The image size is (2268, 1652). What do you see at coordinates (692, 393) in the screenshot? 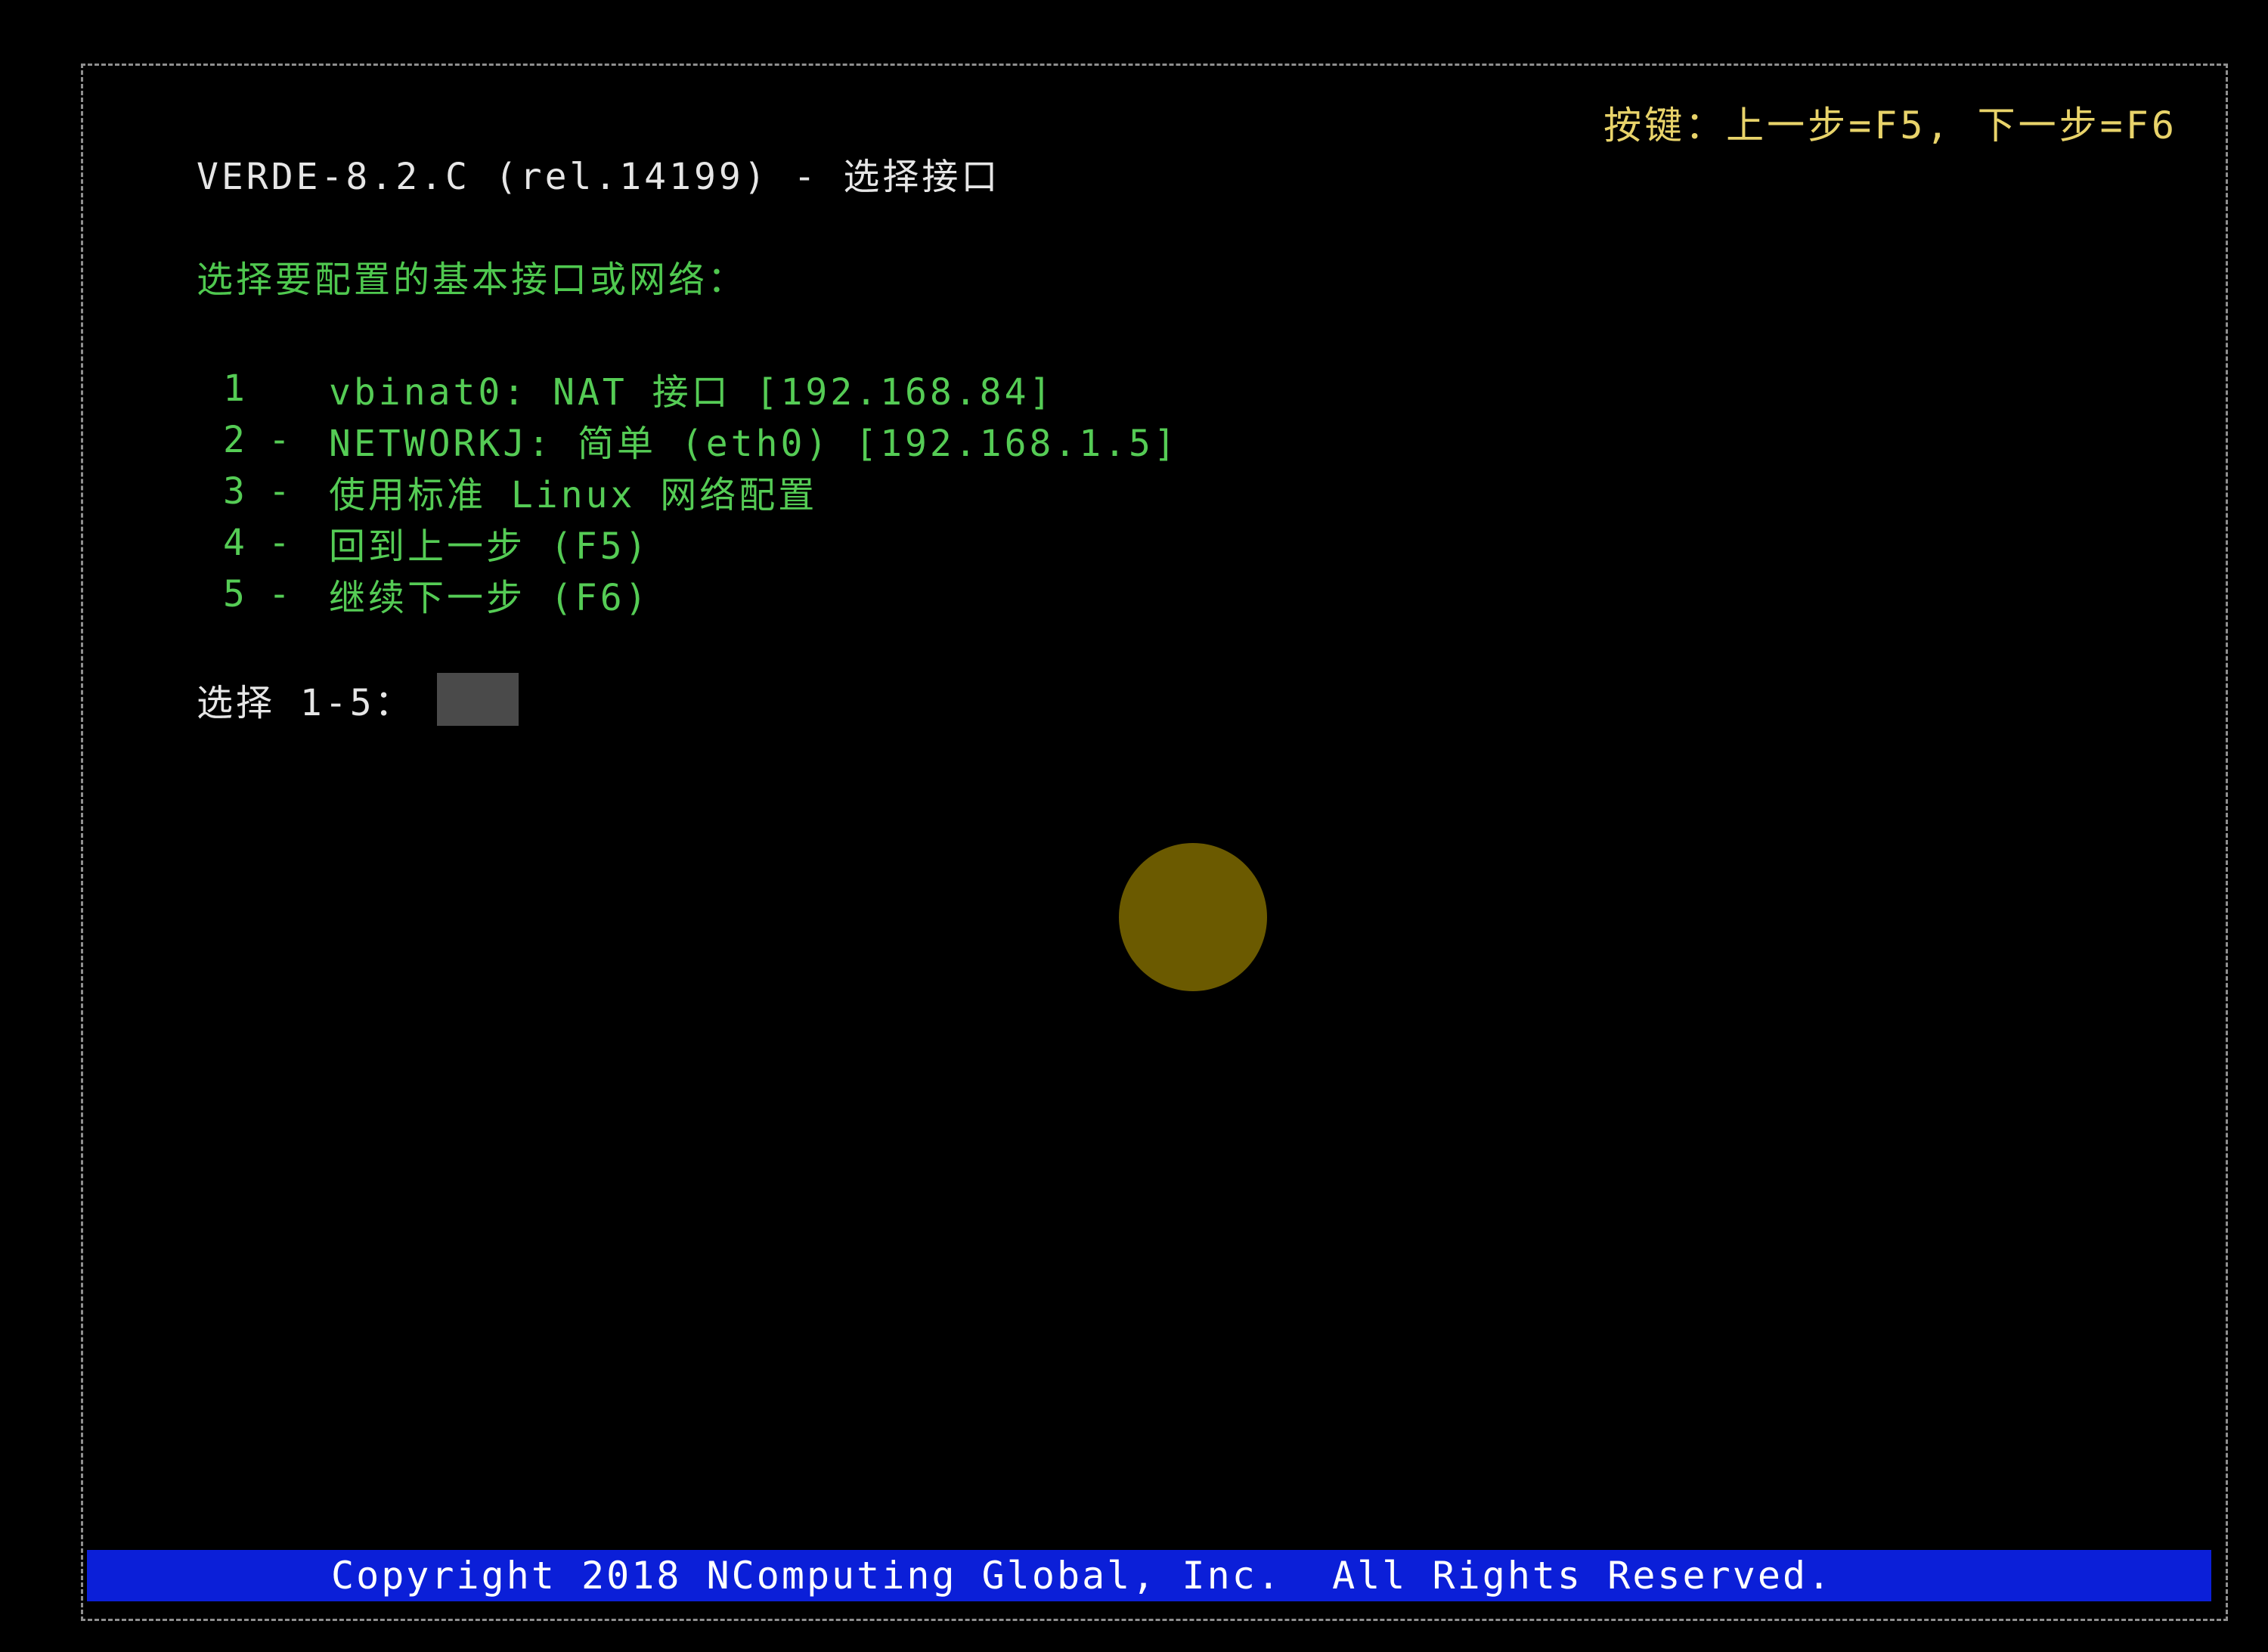
I see `menu-item-label: vbinat0: NAT 接口 [192.168.84]` at bounding box center [692, 393].